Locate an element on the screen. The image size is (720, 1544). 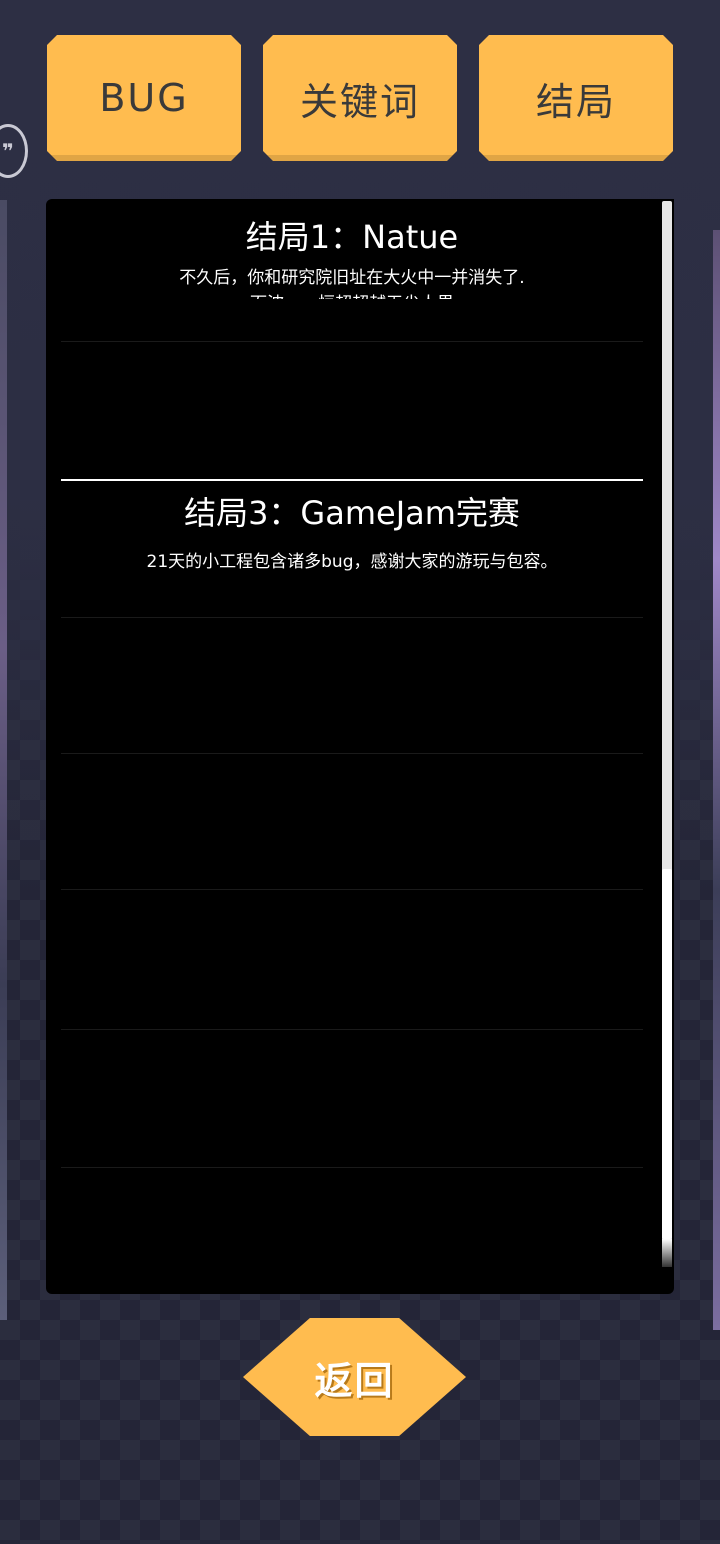
tab-endings: 结局 is located at coordinates (576, 98).